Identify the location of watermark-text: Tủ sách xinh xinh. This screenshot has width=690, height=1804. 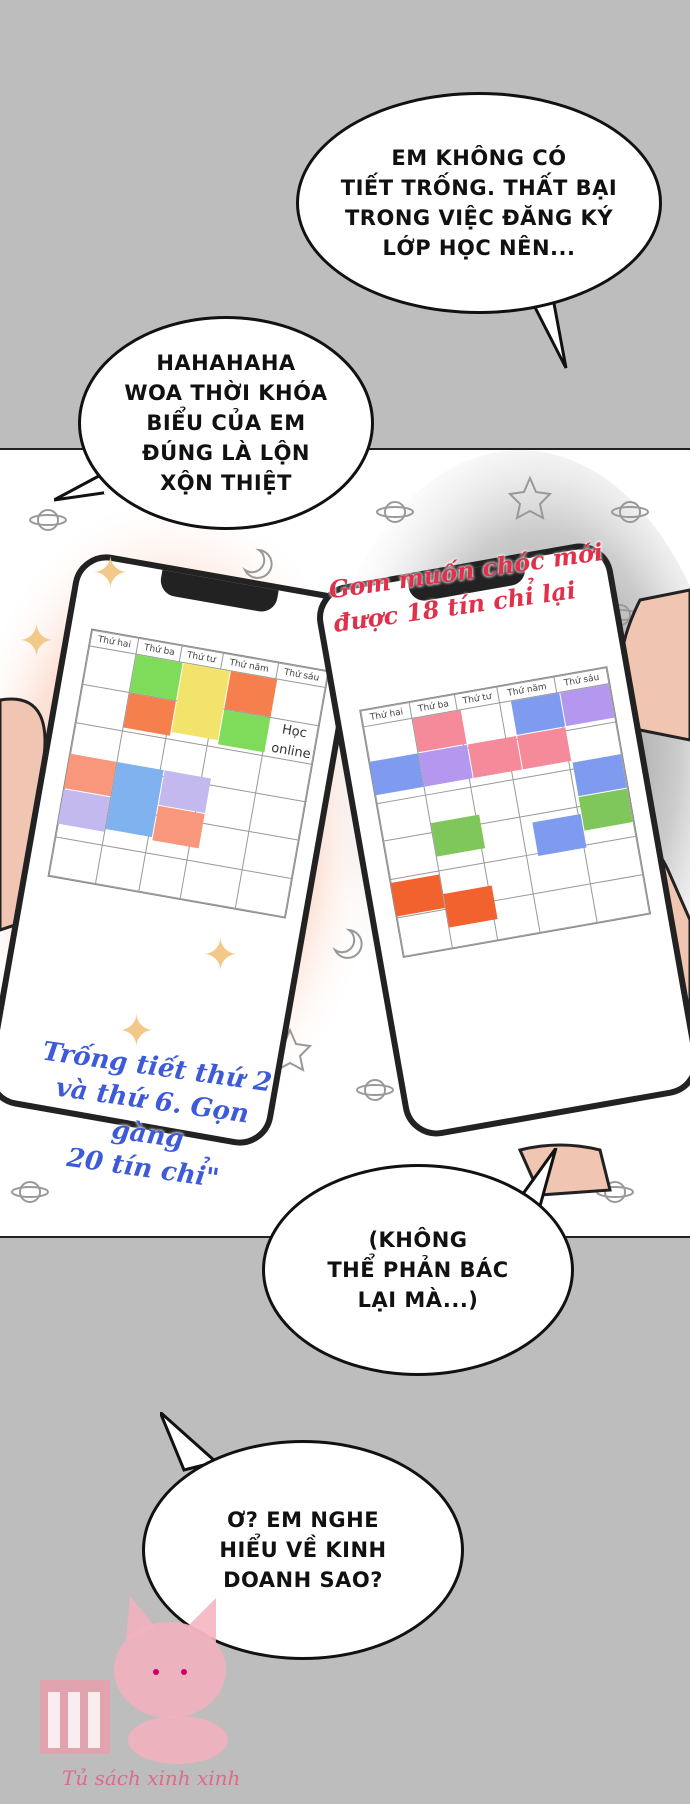
(151, 1778).